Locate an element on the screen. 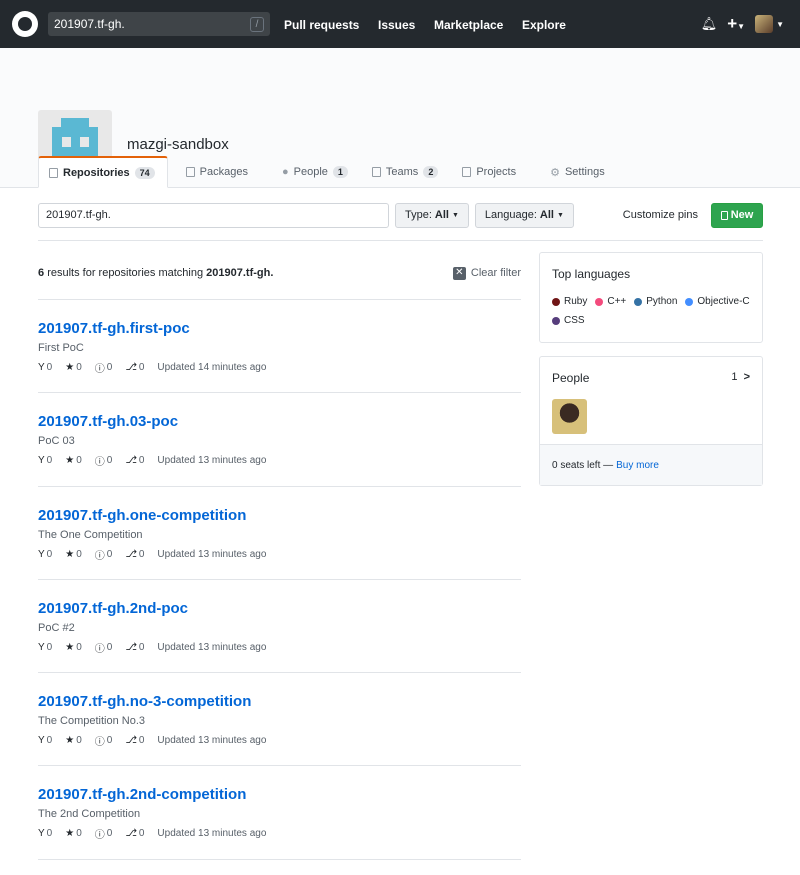  repo-name-link: 201907.tf-gh.first-poc is located at coordinates (279, 328).